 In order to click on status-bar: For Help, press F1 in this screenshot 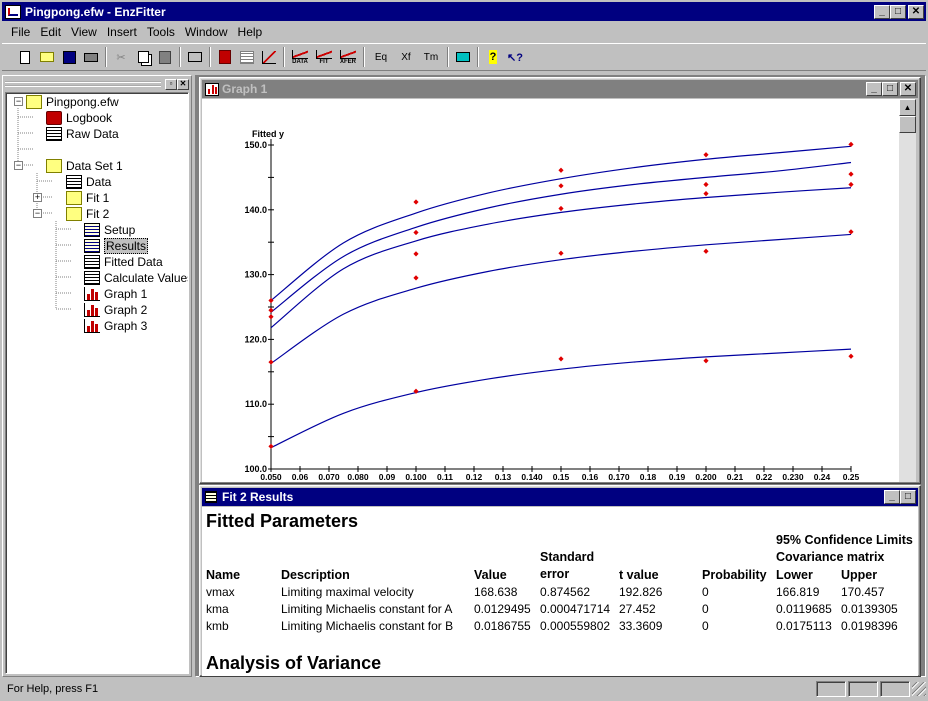, I will do `click(464, 689)`.